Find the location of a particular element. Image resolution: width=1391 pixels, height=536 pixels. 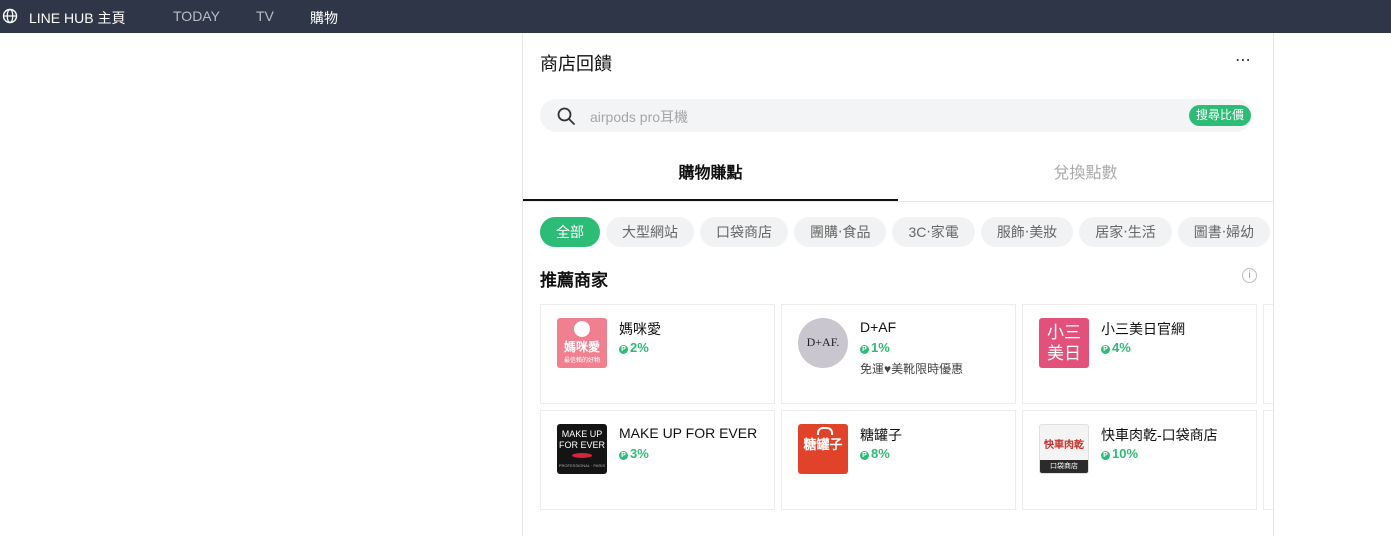

brand-home-link: LINE HUB 主頁 is located at coordinates (77, 18).